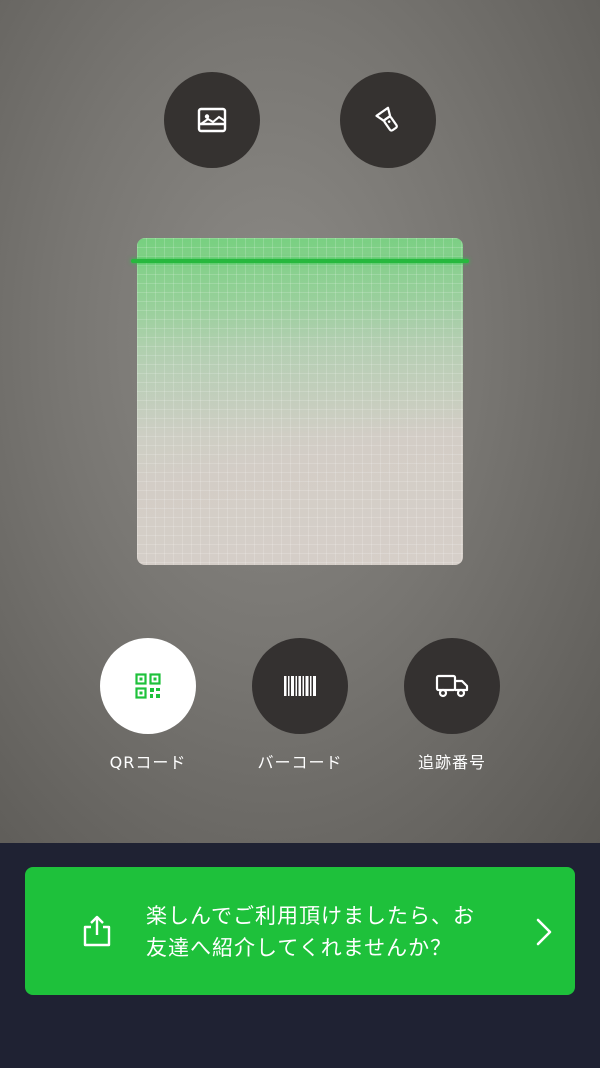 Image resolution: width=600 pixels, height=1068 pixels. I want to click on gallery-button, so click(212, 120).